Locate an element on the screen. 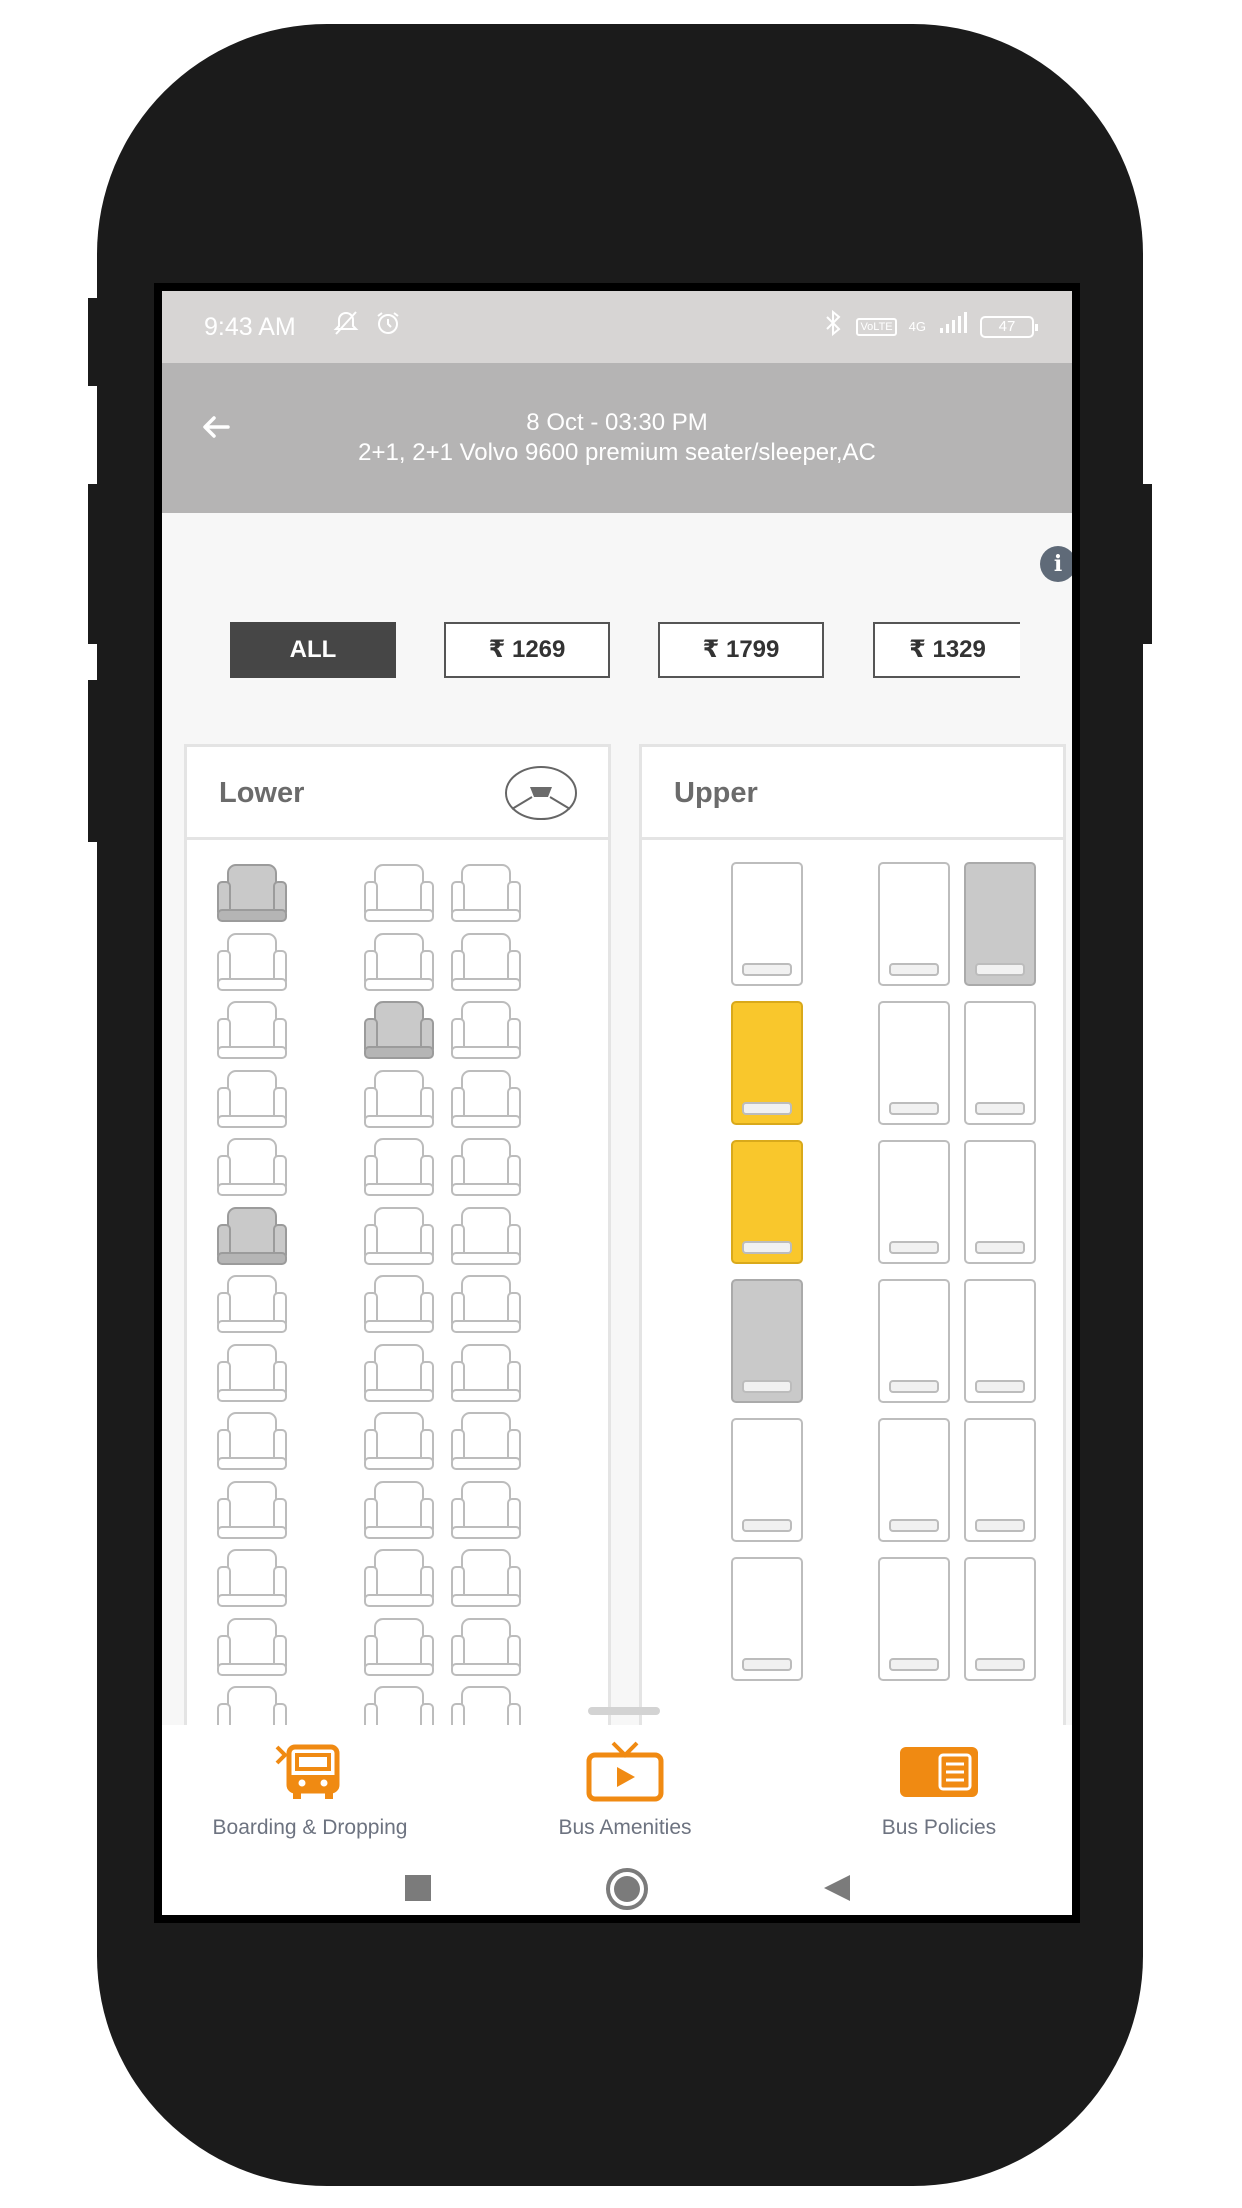 Image resolution: width=1242 pixels, height=2208 pixels. battery-icon: 47 is located at coordinates (1009, 326).